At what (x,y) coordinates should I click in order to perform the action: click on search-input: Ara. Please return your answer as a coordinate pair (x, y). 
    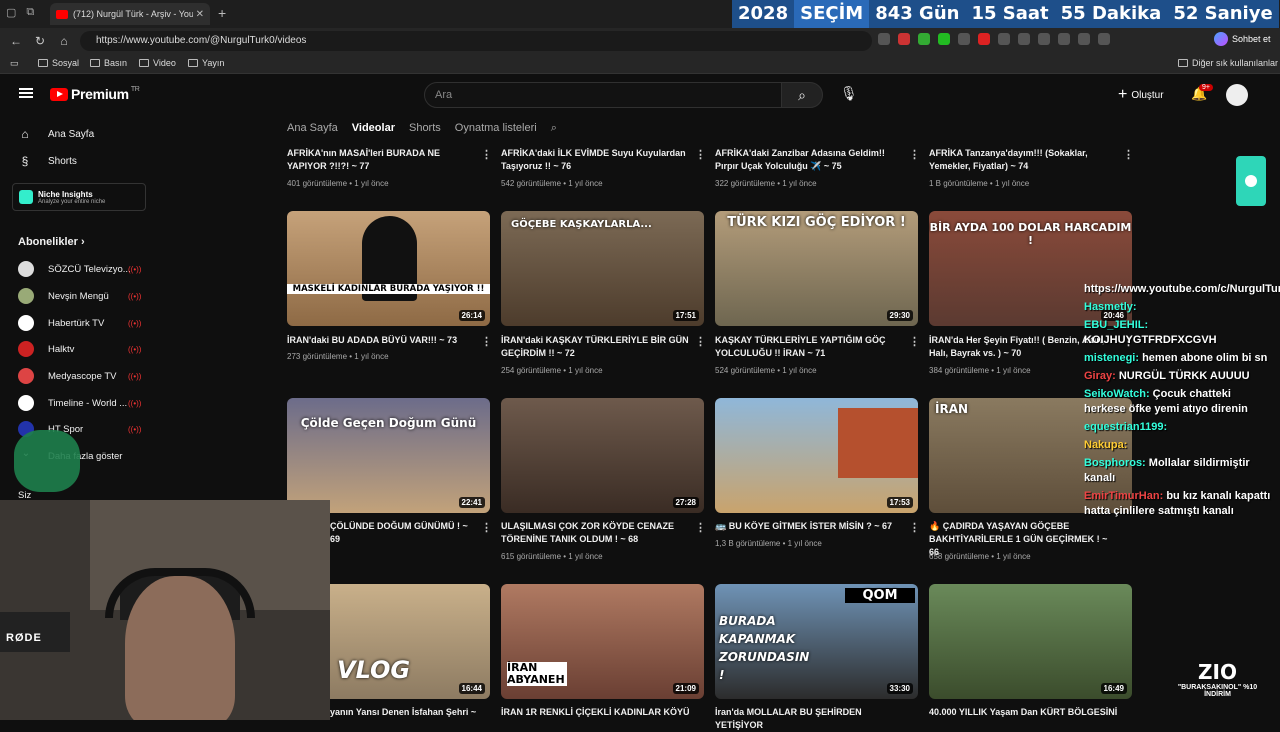
    Looking at the image, I should click on (603, 95).